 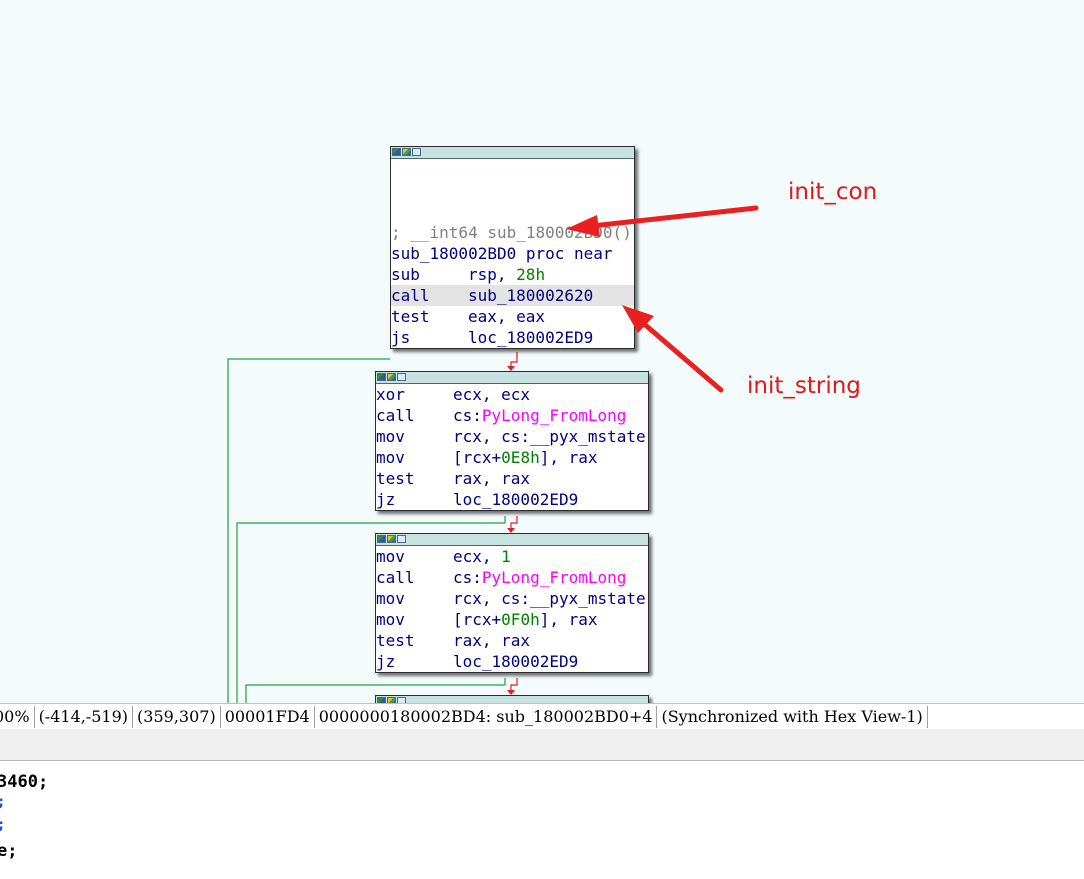 I want to click on annotation-init-con: init_con, so click(x=833, y=192).